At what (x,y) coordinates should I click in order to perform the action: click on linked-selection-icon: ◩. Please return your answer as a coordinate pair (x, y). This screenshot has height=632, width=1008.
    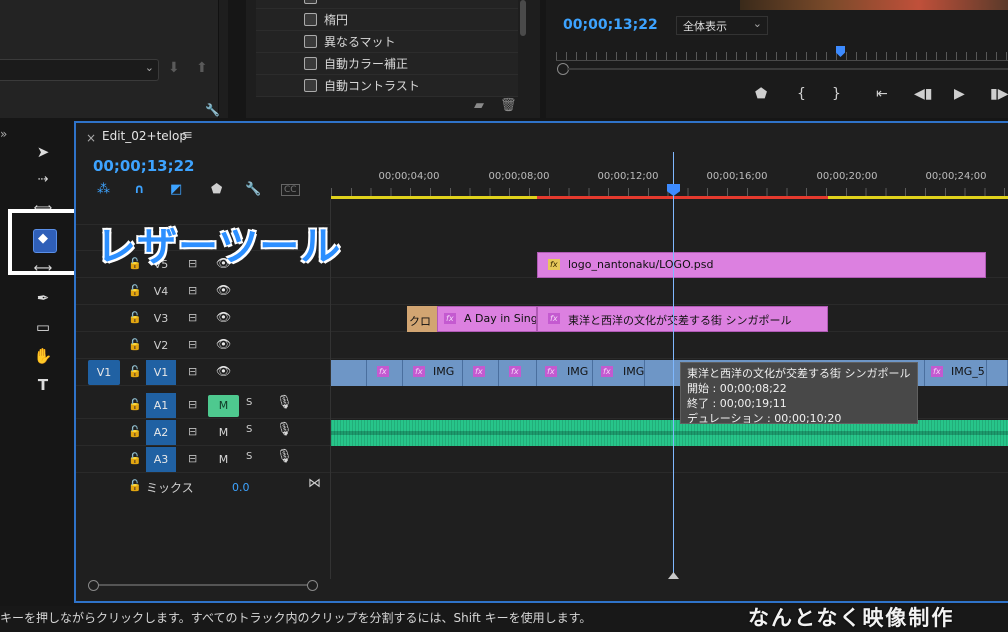
    Looking at the image, I should click on (176, 189).